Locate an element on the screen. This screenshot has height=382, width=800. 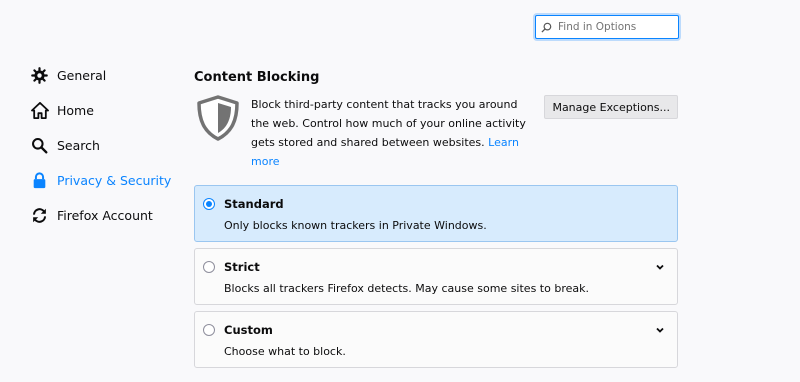
option-title: Standard is located at coordinates (254, 204).